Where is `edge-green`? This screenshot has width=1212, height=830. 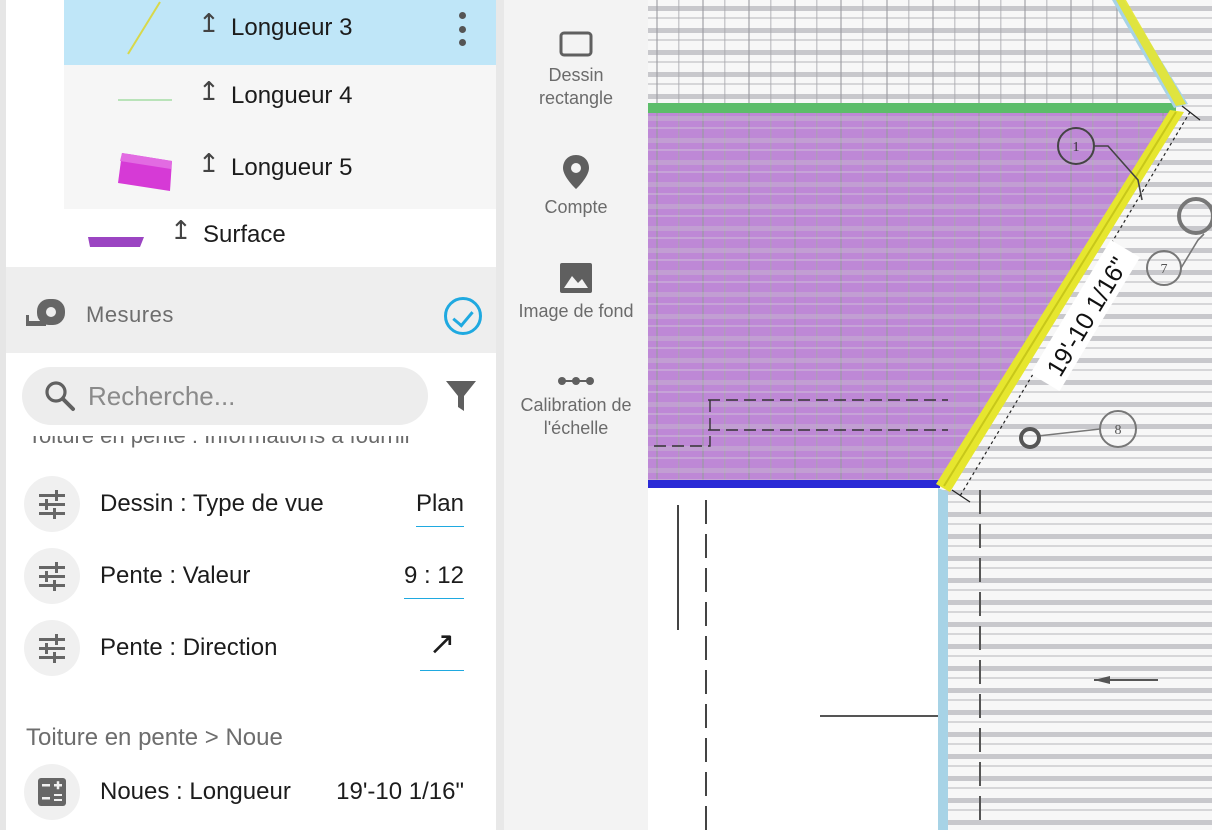
edge-green is located at coordinates (912, 108).